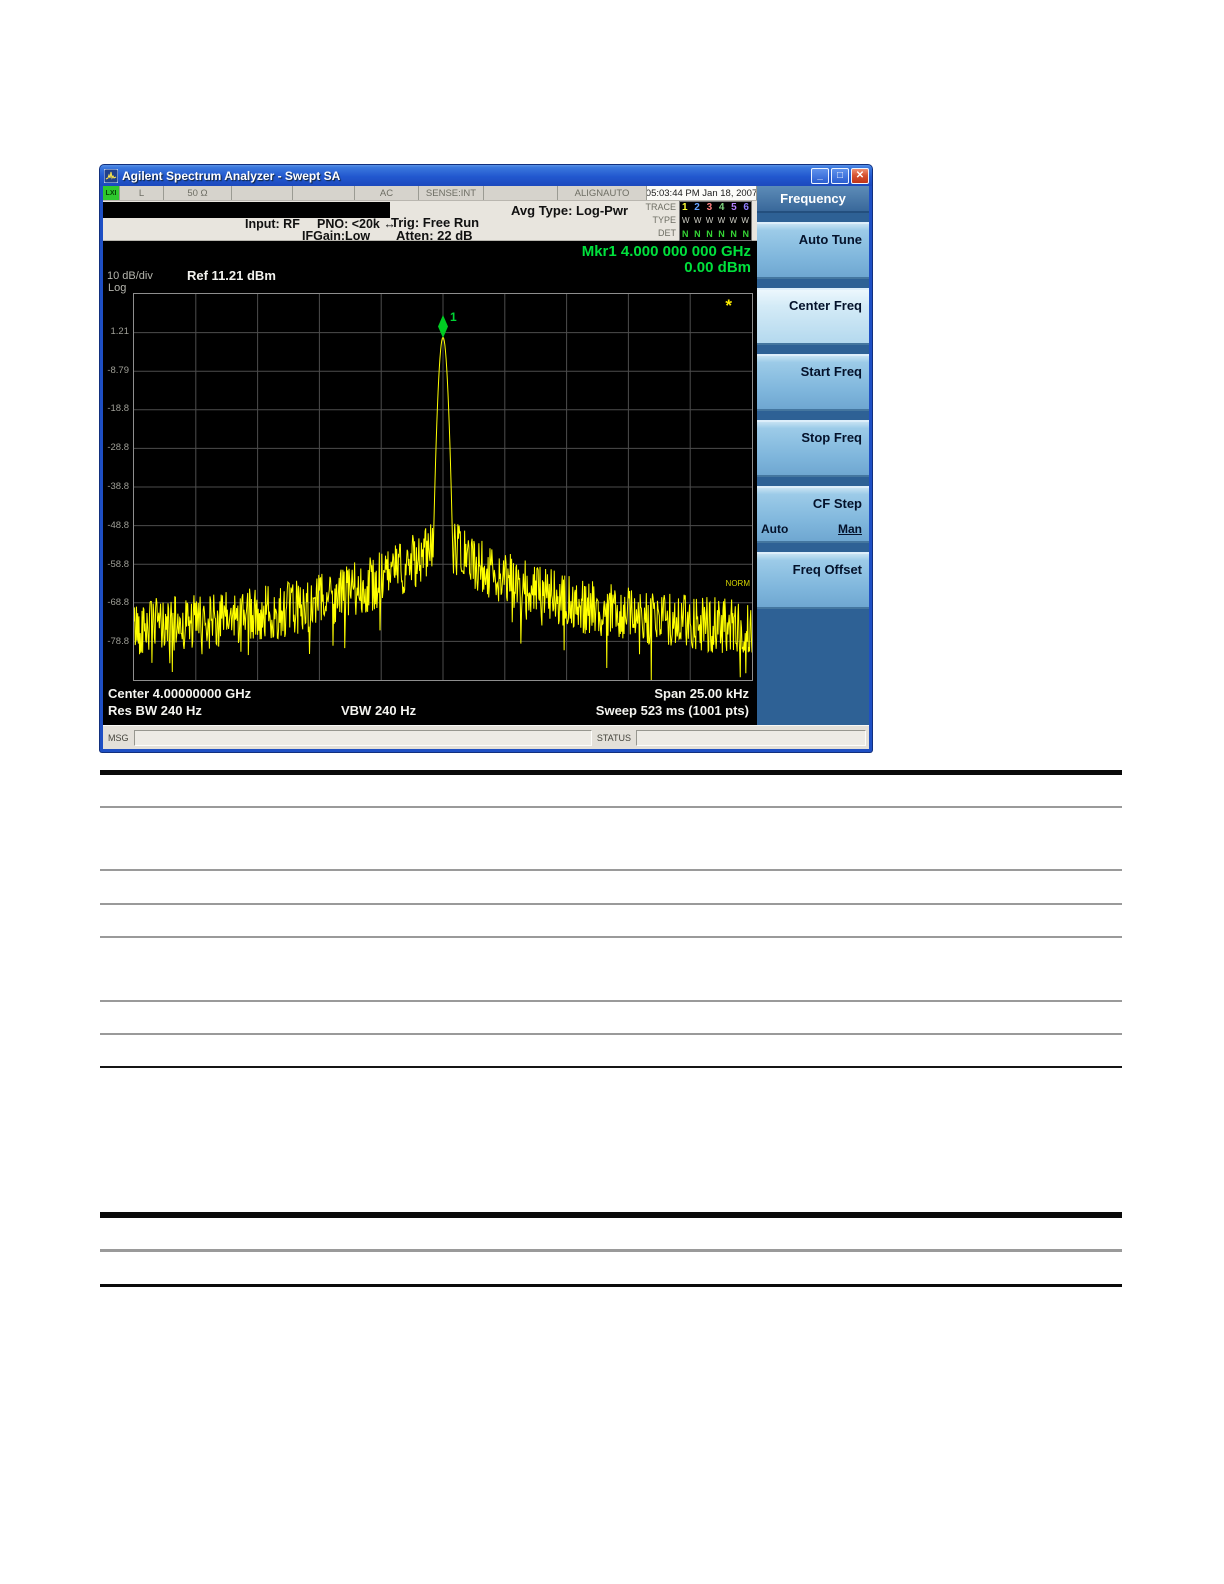 Image resolution: width=1224 pixels, height=1584 pixels. Describe the element at coordinates (660, 207) in the screenshot. I see `trace-label: TRACE` at that location.